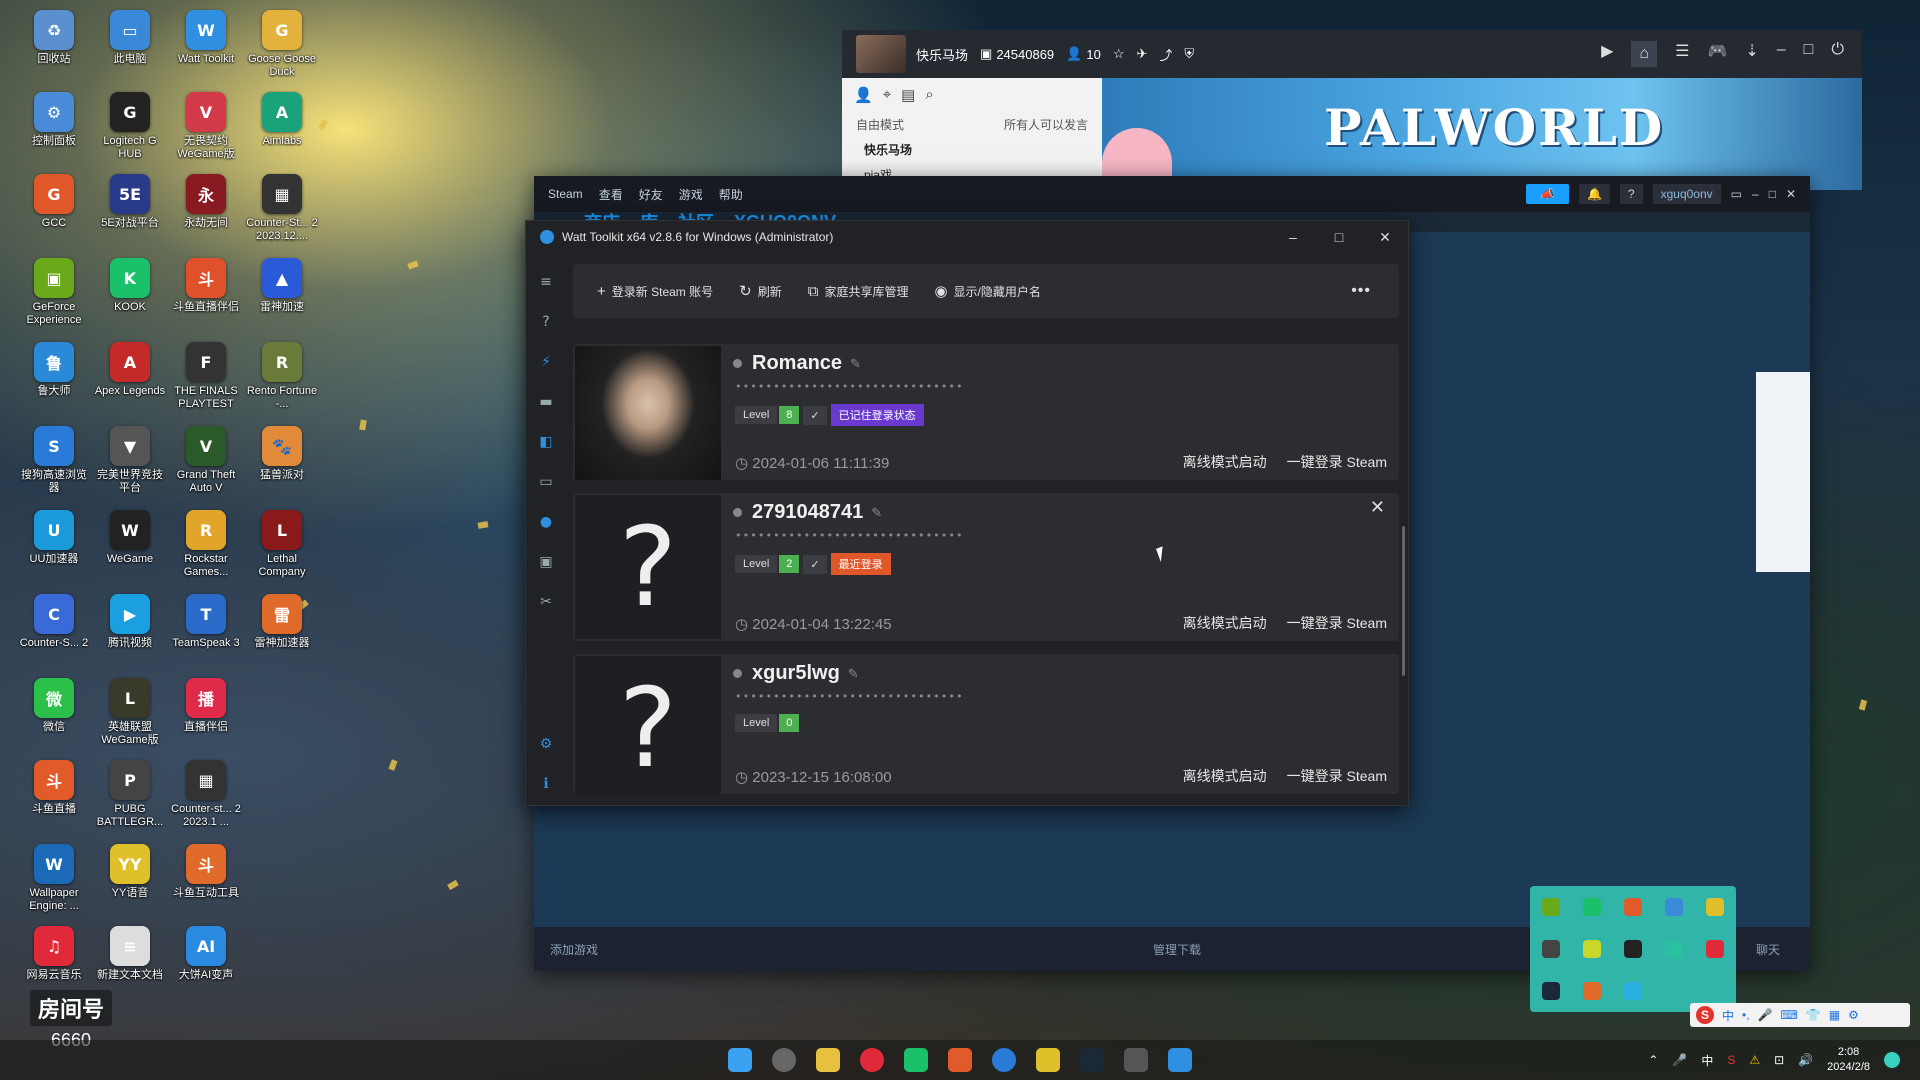  Describe the element at coordinates (206, 622) in the screenshot. I see `desktop-icon: T TeamSpeak 3` at that location.